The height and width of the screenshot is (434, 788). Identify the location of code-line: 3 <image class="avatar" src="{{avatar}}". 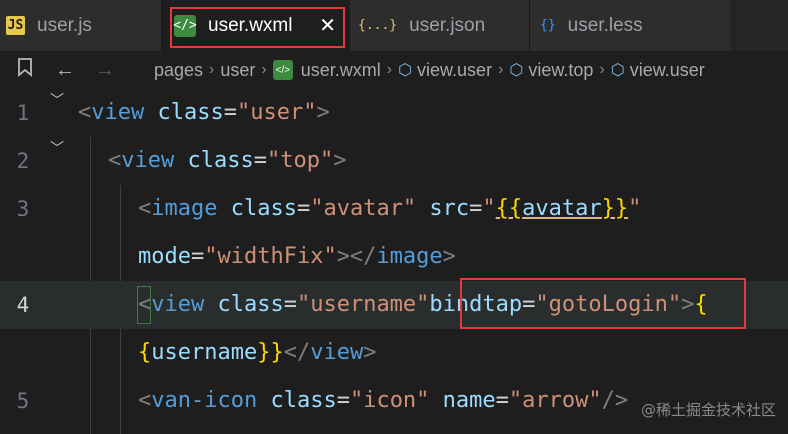
(394, 209).